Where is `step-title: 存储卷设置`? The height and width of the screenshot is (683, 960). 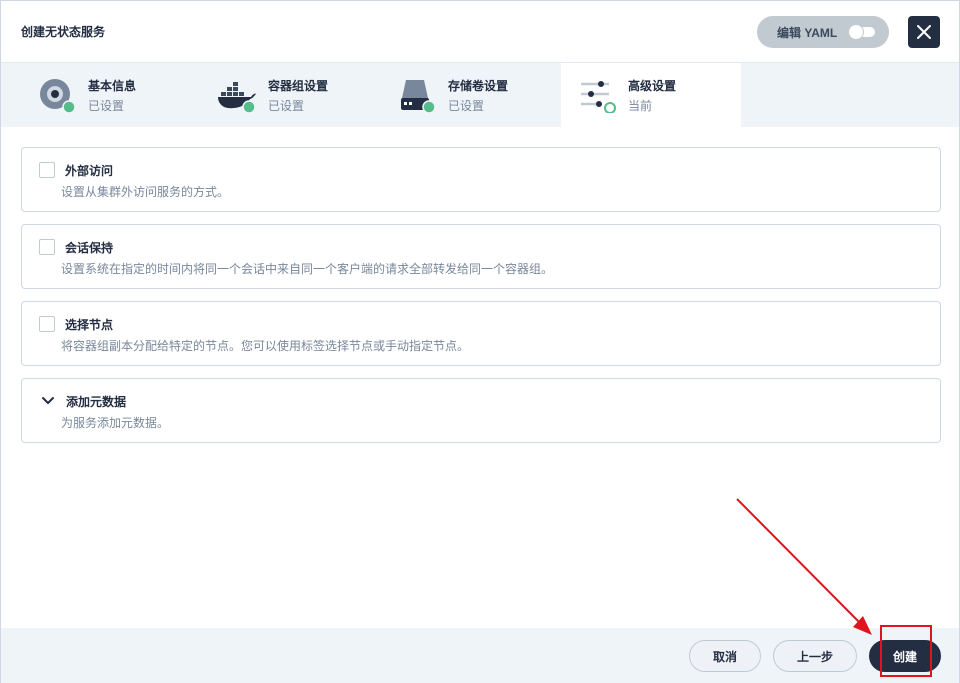
step-title: 存储卷设置 is located at coordinates (478, 86).